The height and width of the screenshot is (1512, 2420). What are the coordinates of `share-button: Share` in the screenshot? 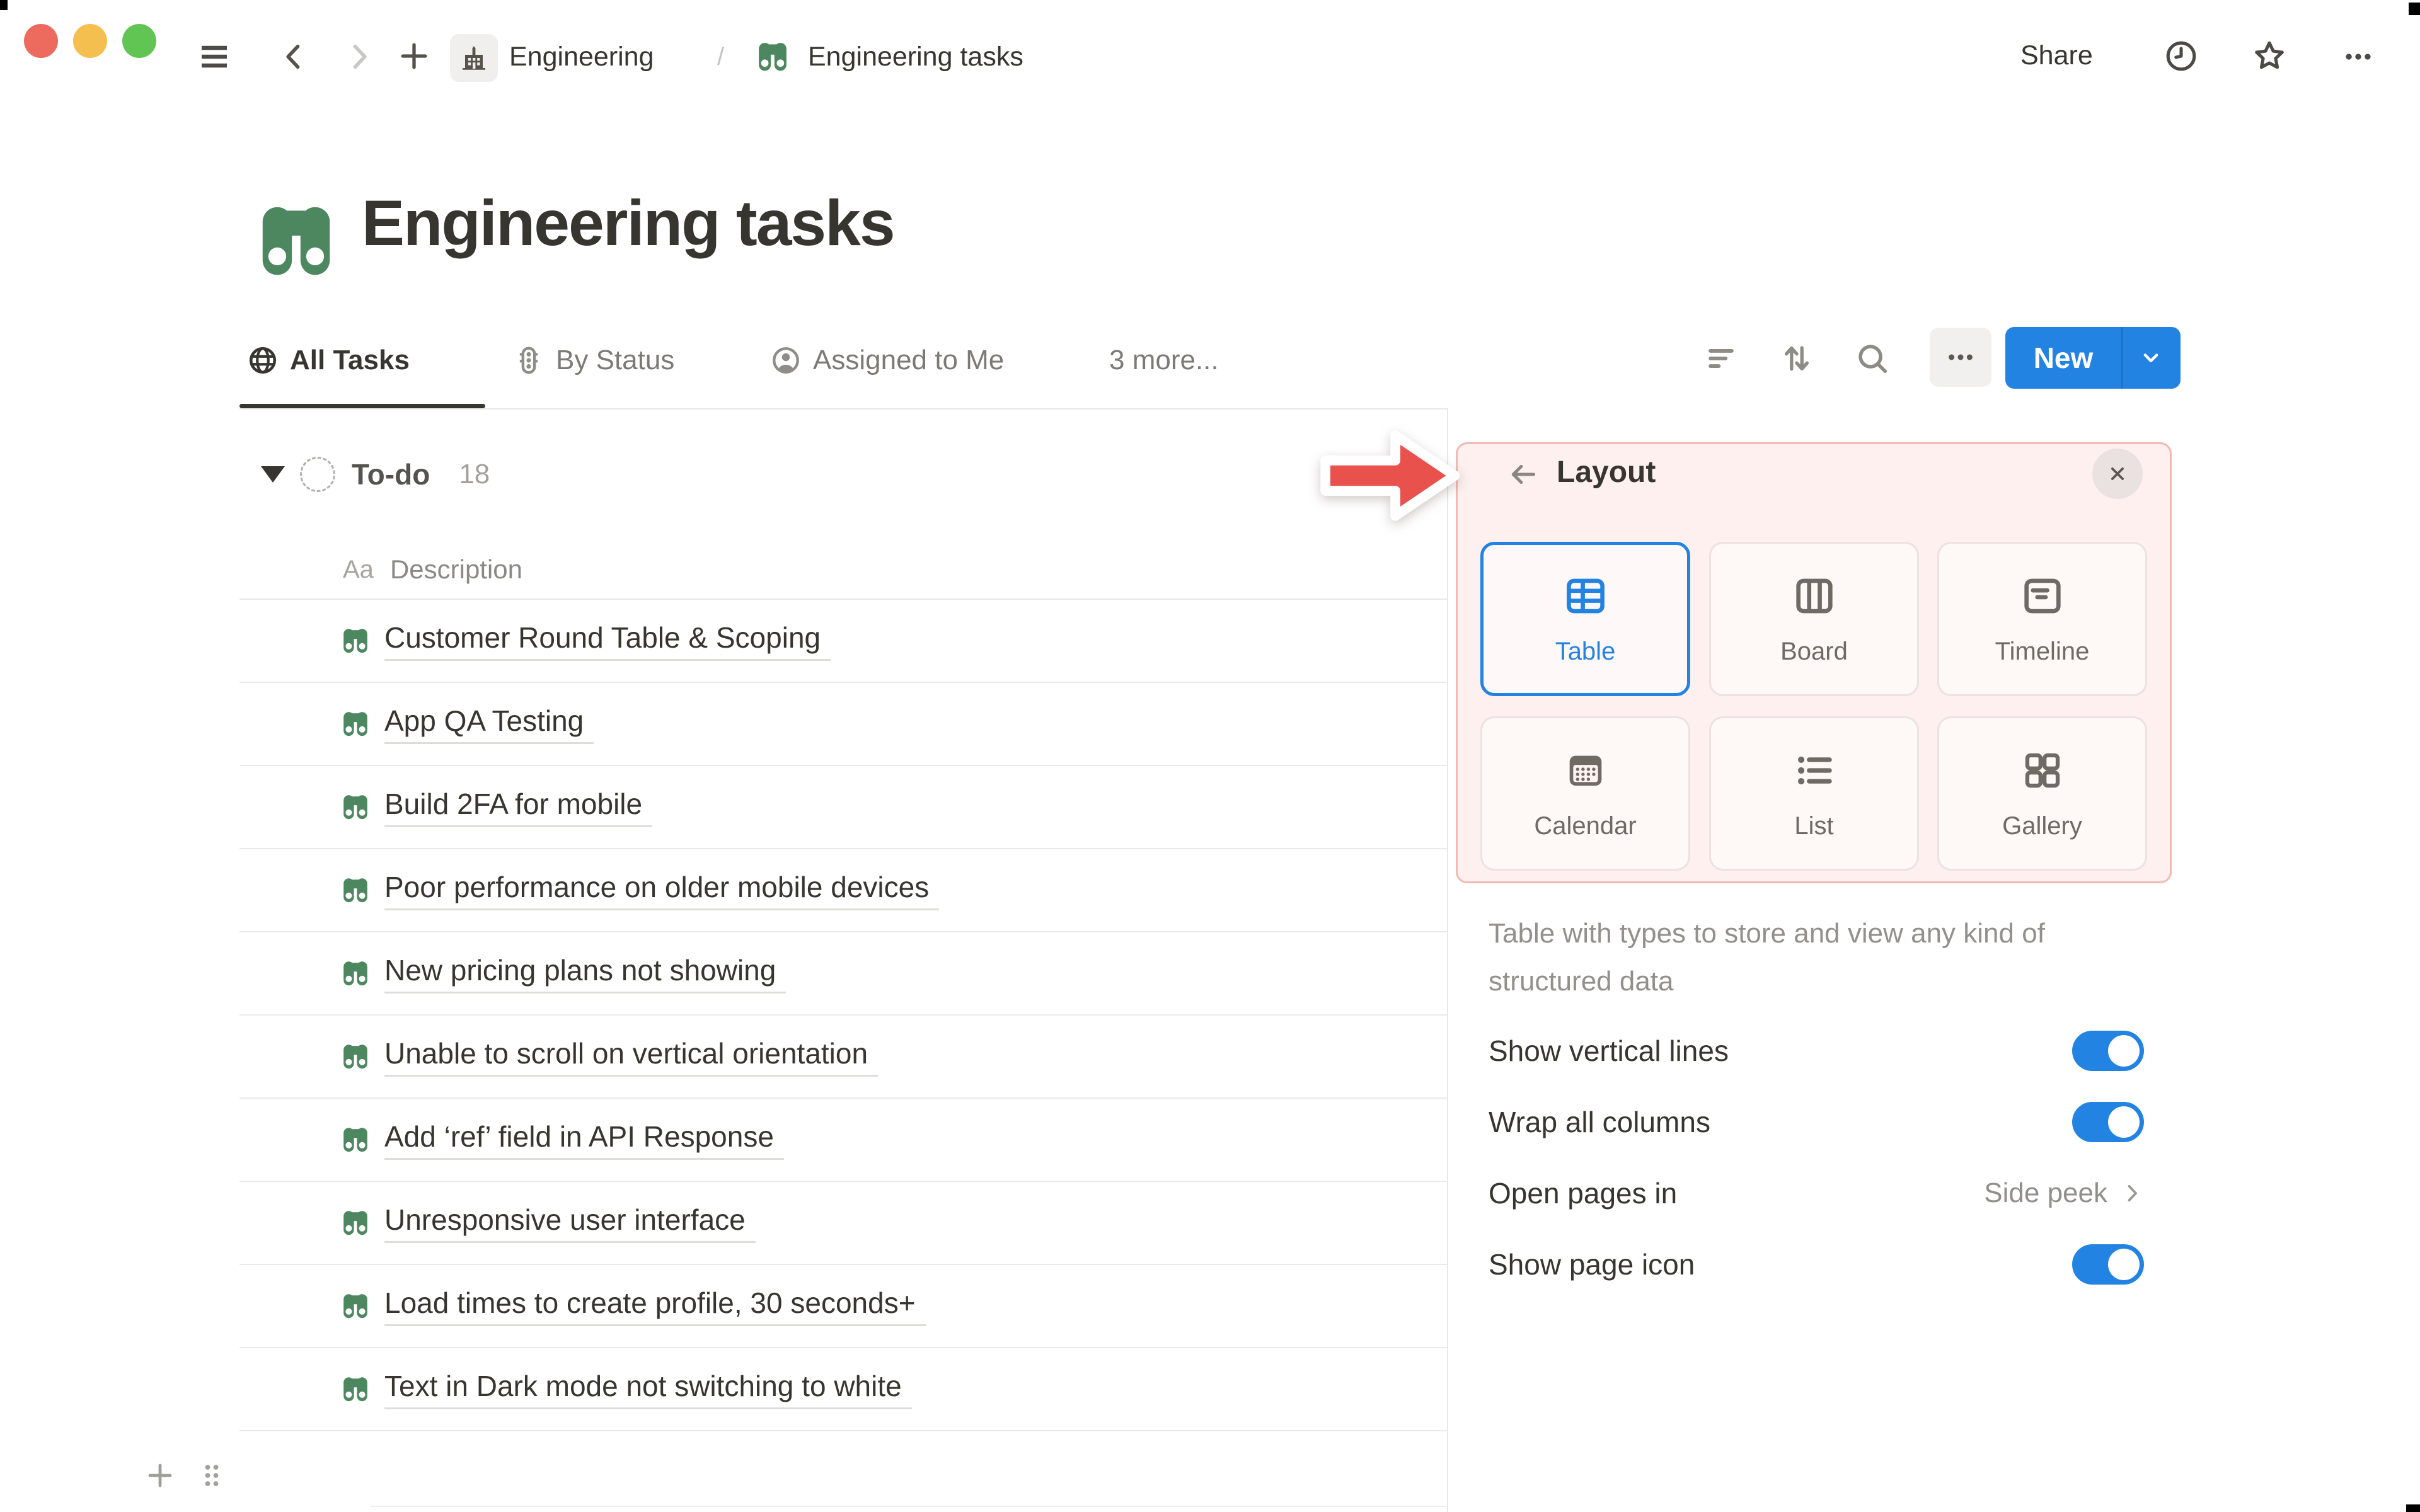 It's located at (2057, 55).